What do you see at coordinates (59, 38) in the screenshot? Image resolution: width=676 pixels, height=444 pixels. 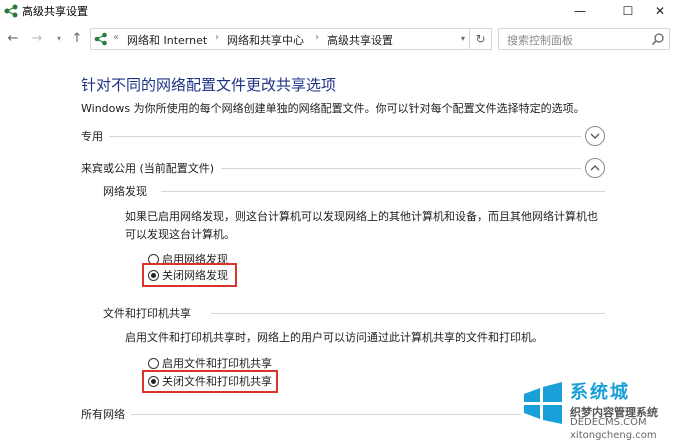 I see `recent-locations-dropdown: ▾` at bounding box center [59, 38].